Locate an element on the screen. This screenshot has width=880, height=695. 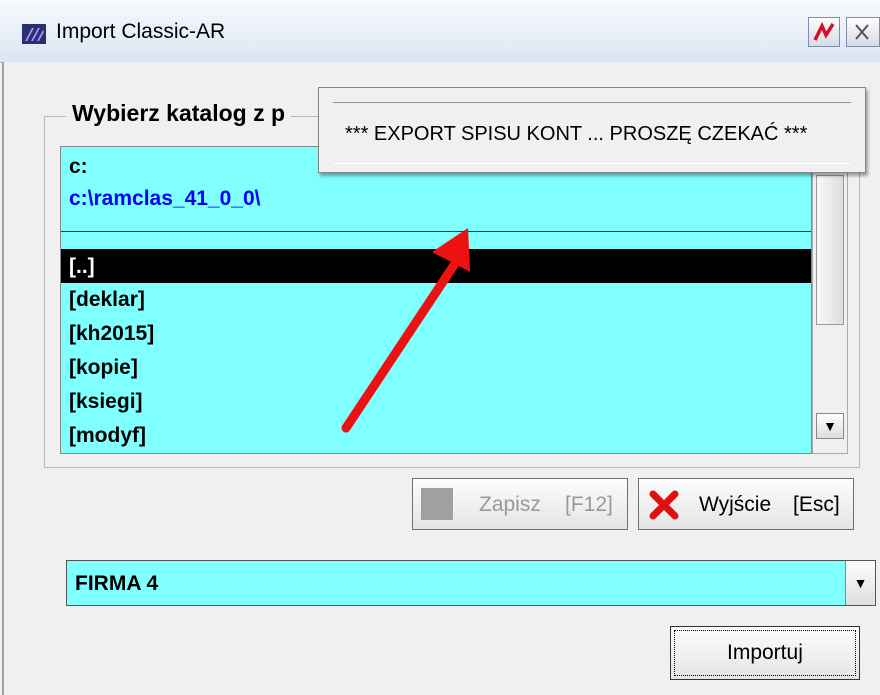
import-label: Importuj is located at coordinates (765, 652).